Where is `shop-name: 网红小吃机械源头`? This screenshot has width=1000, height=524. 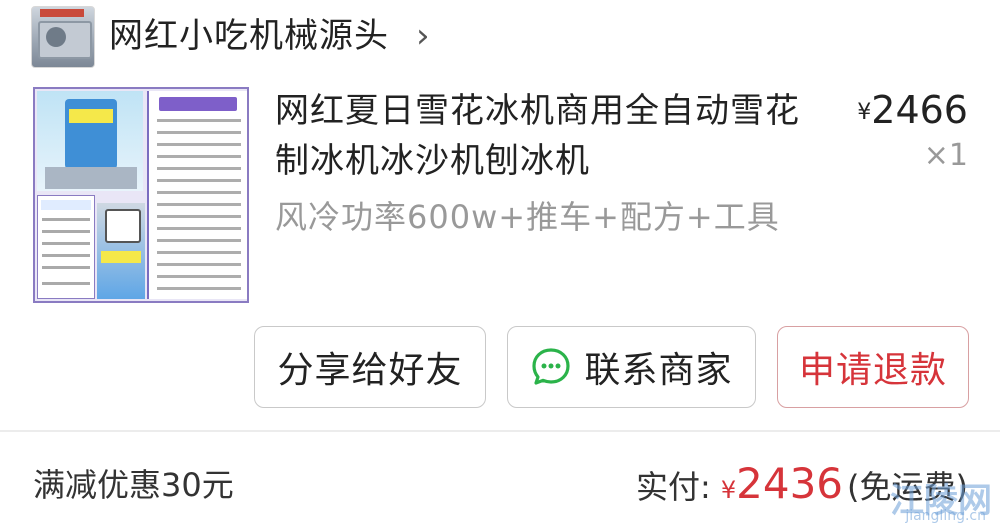 shop-name: 网红小吃机械源头 is located at coordinates (249, 36).